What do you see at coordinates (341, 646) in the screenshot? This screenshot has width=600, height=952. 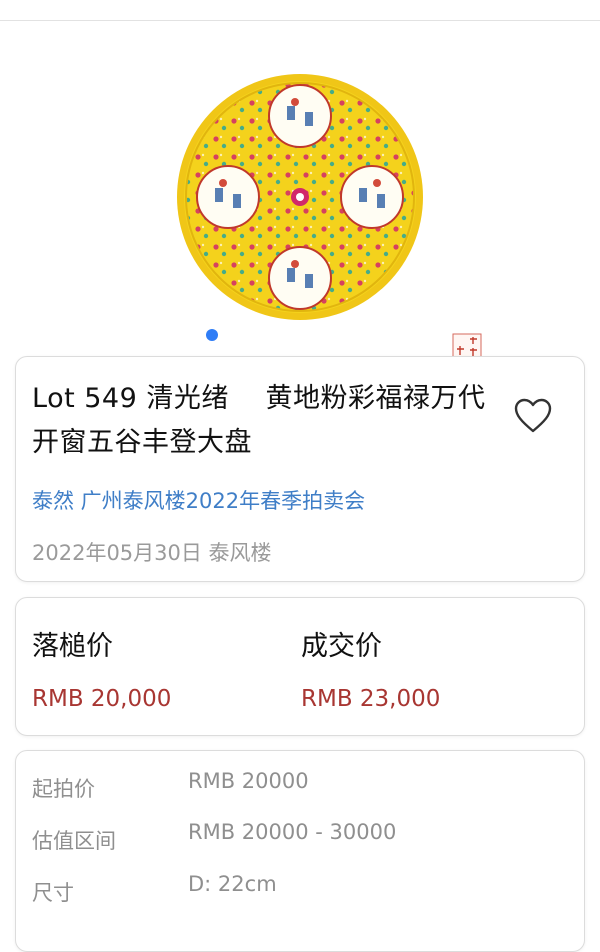 I see `deal-price-label: 成交价` at bounding box center [341, 646].